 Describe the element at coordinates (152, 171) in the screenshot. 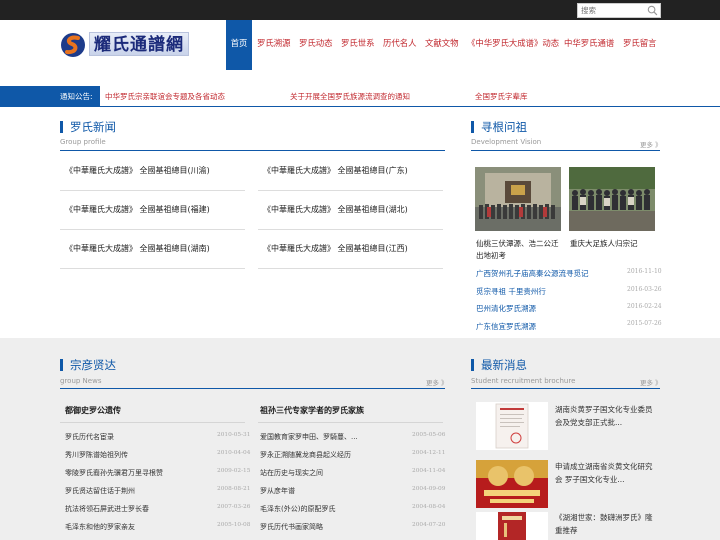

I see `news-item: 《中華羅氏大成譜》 全國基祖總目(川渝)` at that location.